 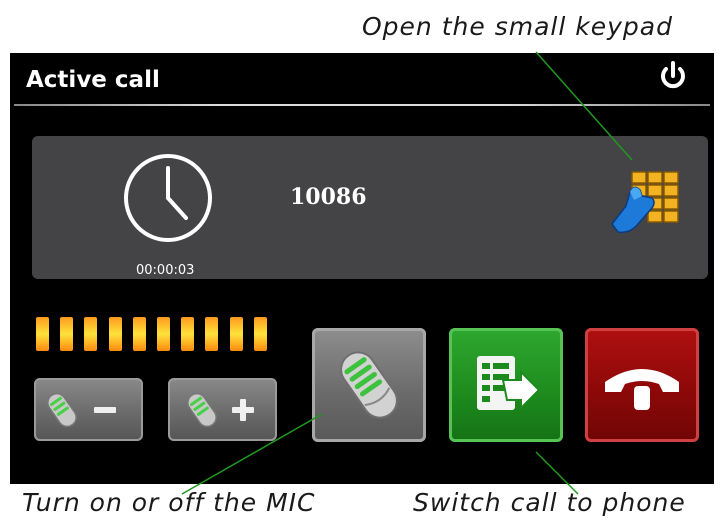 I want to click on annotation-toggle-mic: Turn on or off the MIC, so click(x=169, y=502).